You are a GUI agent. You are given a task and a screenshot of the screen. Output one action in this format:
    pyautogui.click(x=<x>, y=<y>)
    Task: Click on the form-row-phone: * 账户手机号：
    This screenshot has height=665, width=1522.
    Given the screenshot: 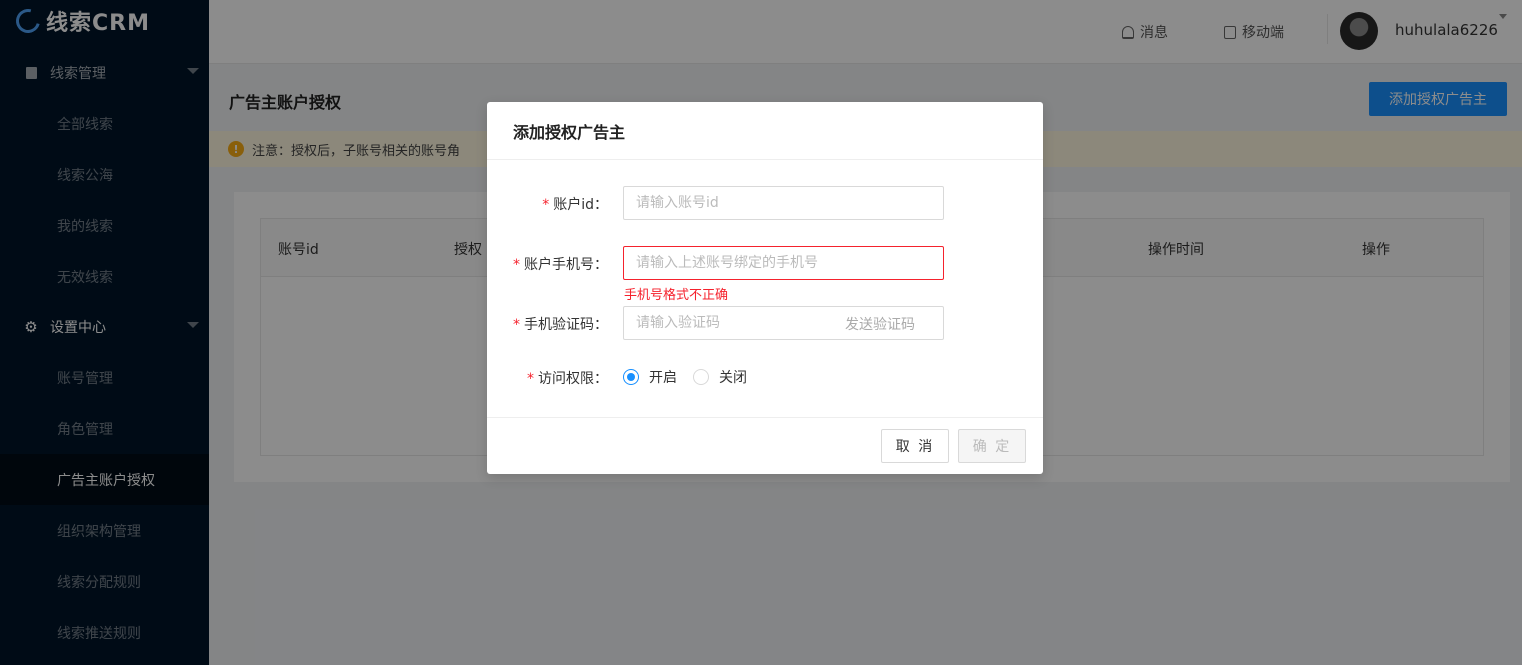 What is the action you would take?
    pyautogui.click(x=765, y=263)
    